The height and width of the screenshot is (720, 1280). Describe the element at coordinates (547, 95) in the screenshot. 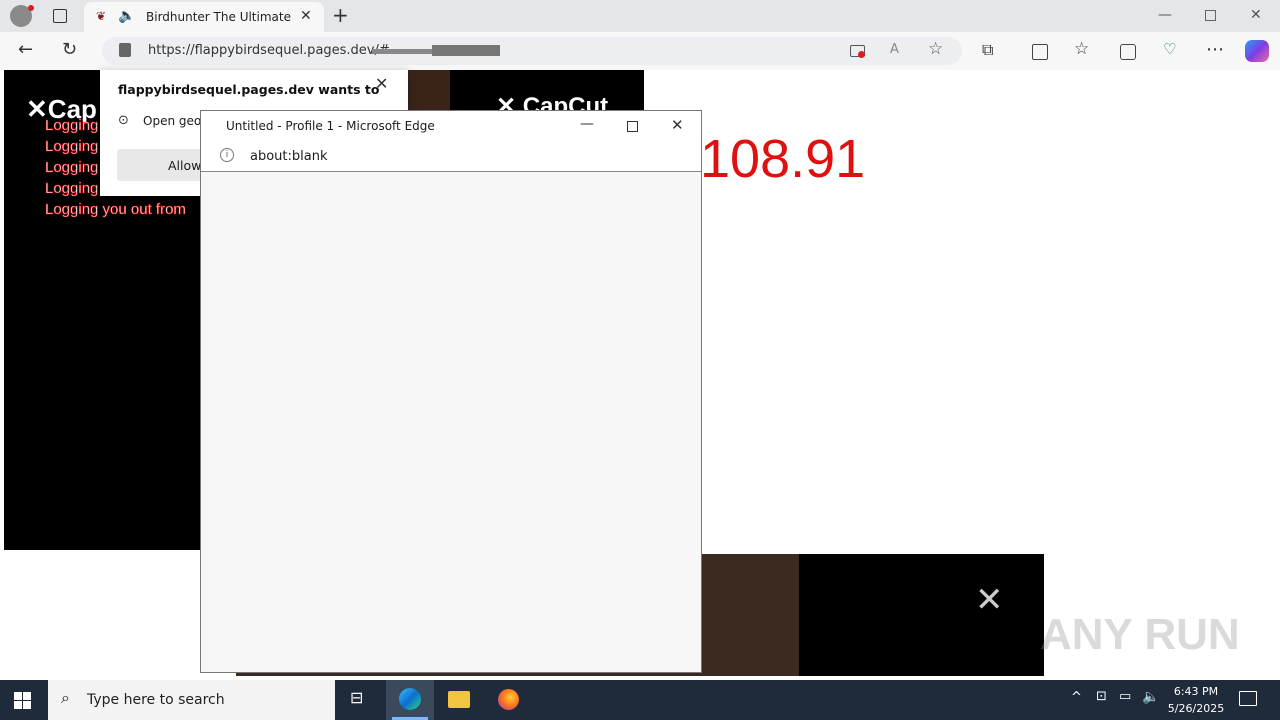

I see `video-top-right: ✕ CapCut` at that location.